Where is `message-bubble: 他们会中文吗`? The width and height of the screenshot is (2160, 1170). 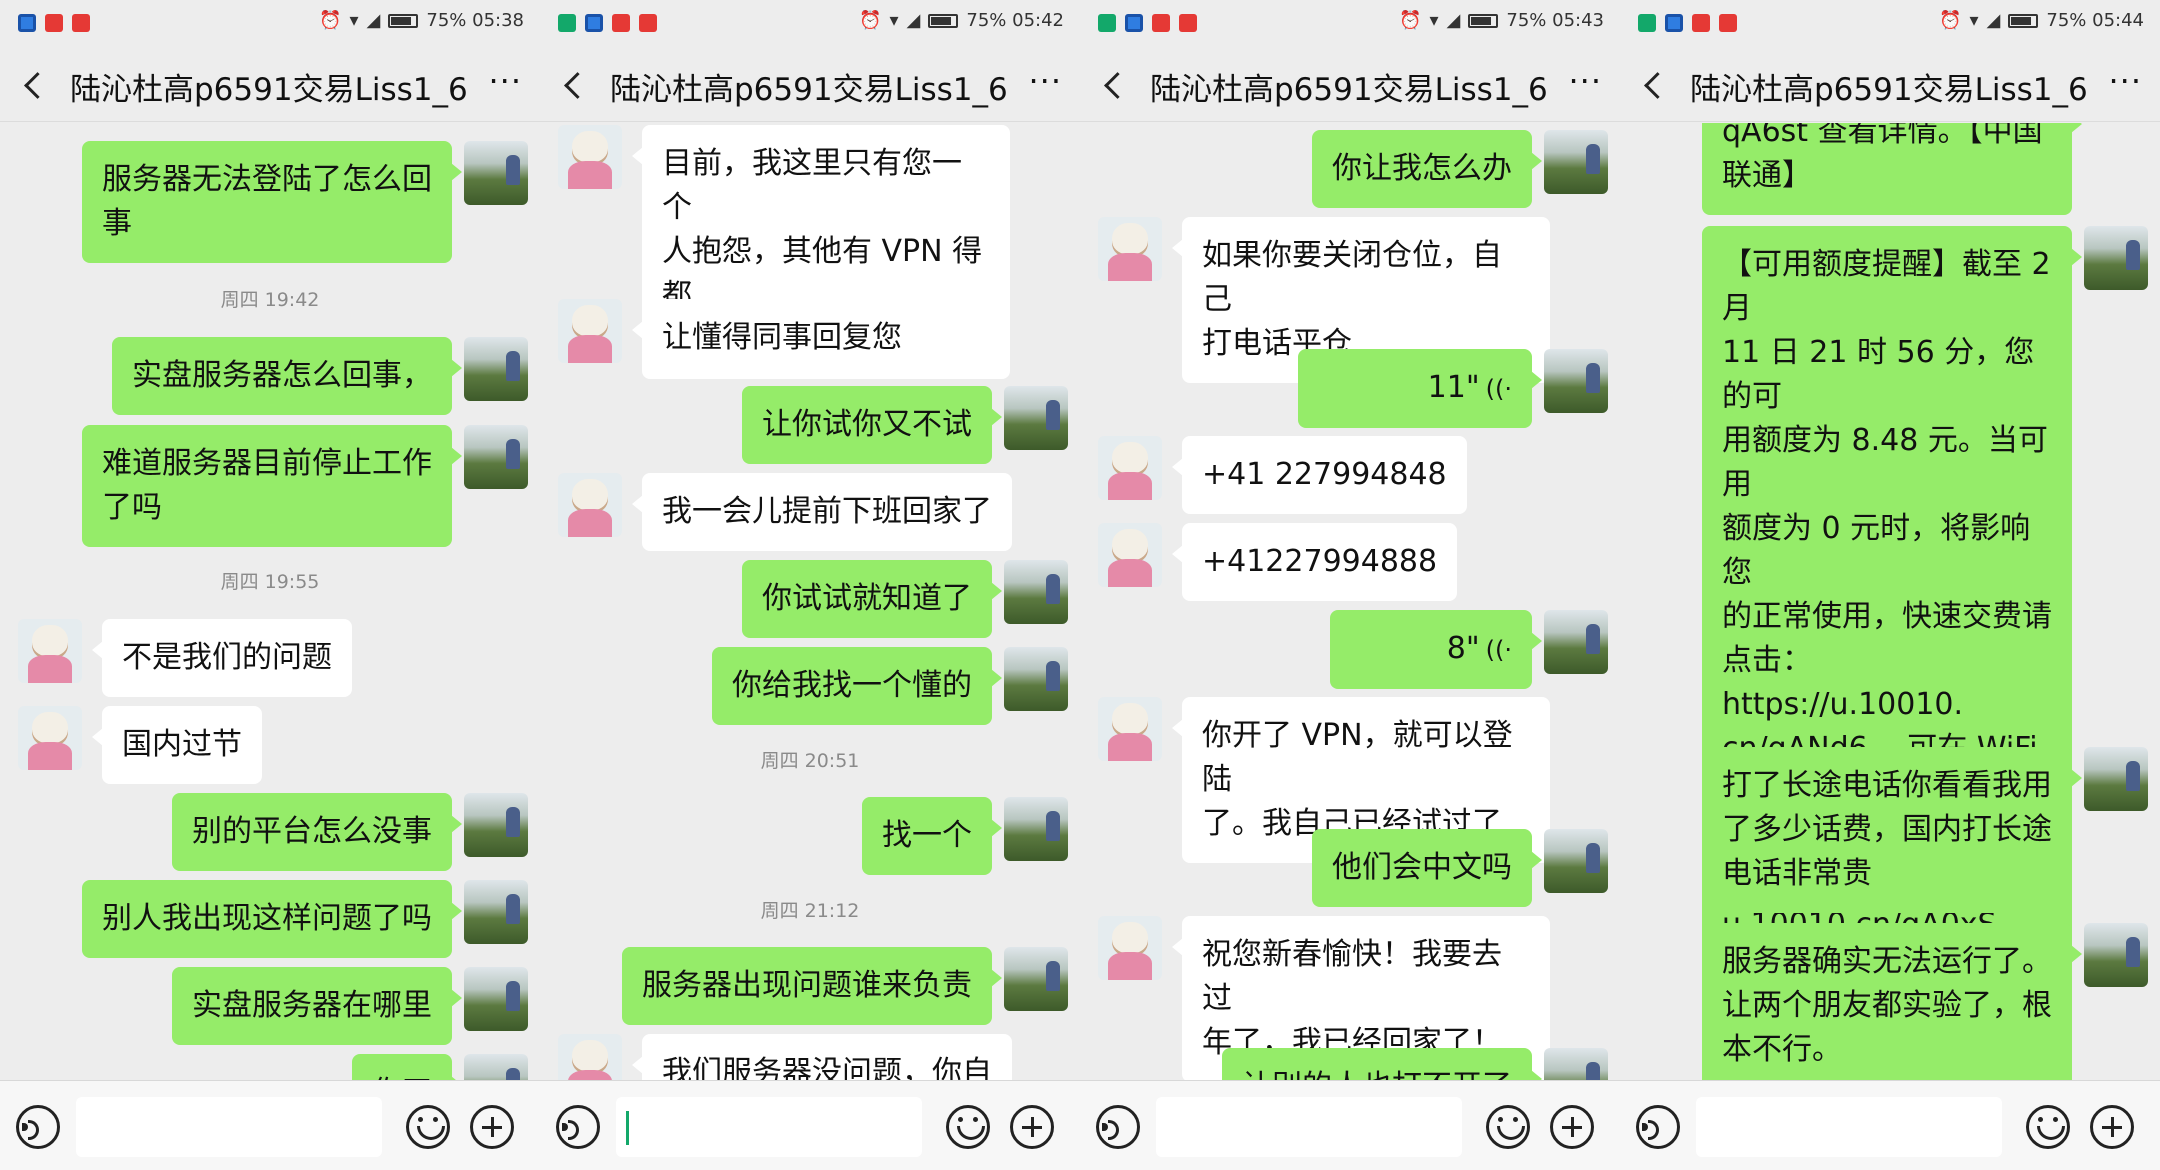
message-bubble: 他们会中文吗 is located at coordinates (1427, 868).